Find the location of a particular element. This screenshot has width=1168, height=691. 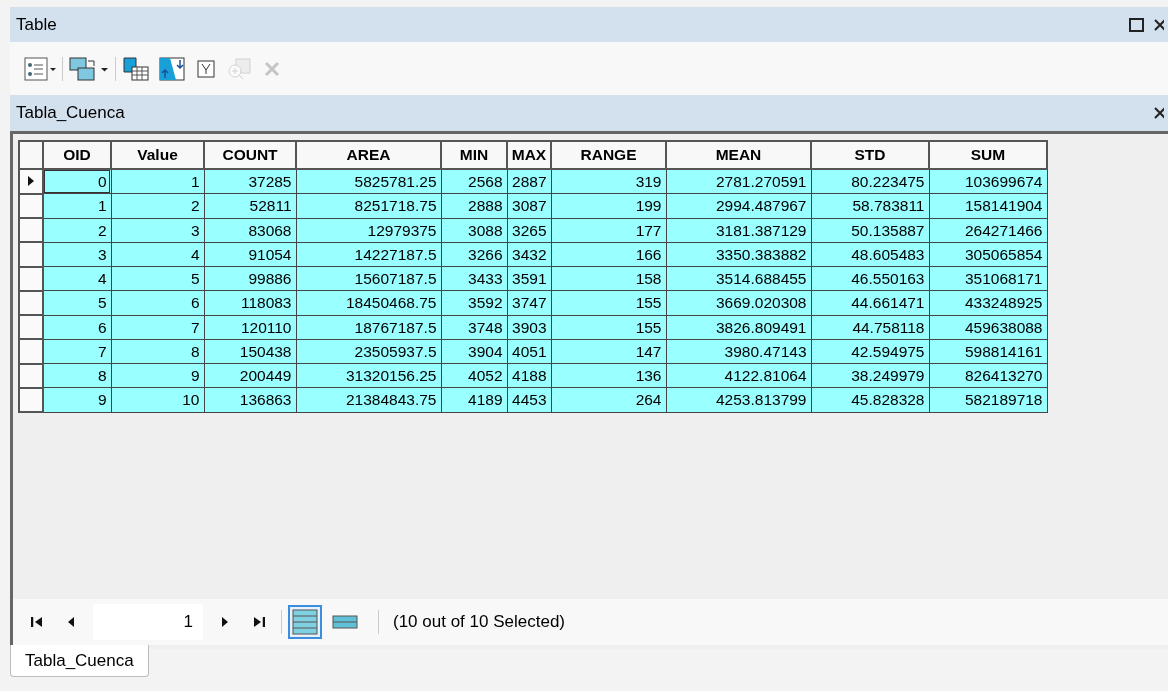

column-header: MAX is located at coordinates (529, 155).